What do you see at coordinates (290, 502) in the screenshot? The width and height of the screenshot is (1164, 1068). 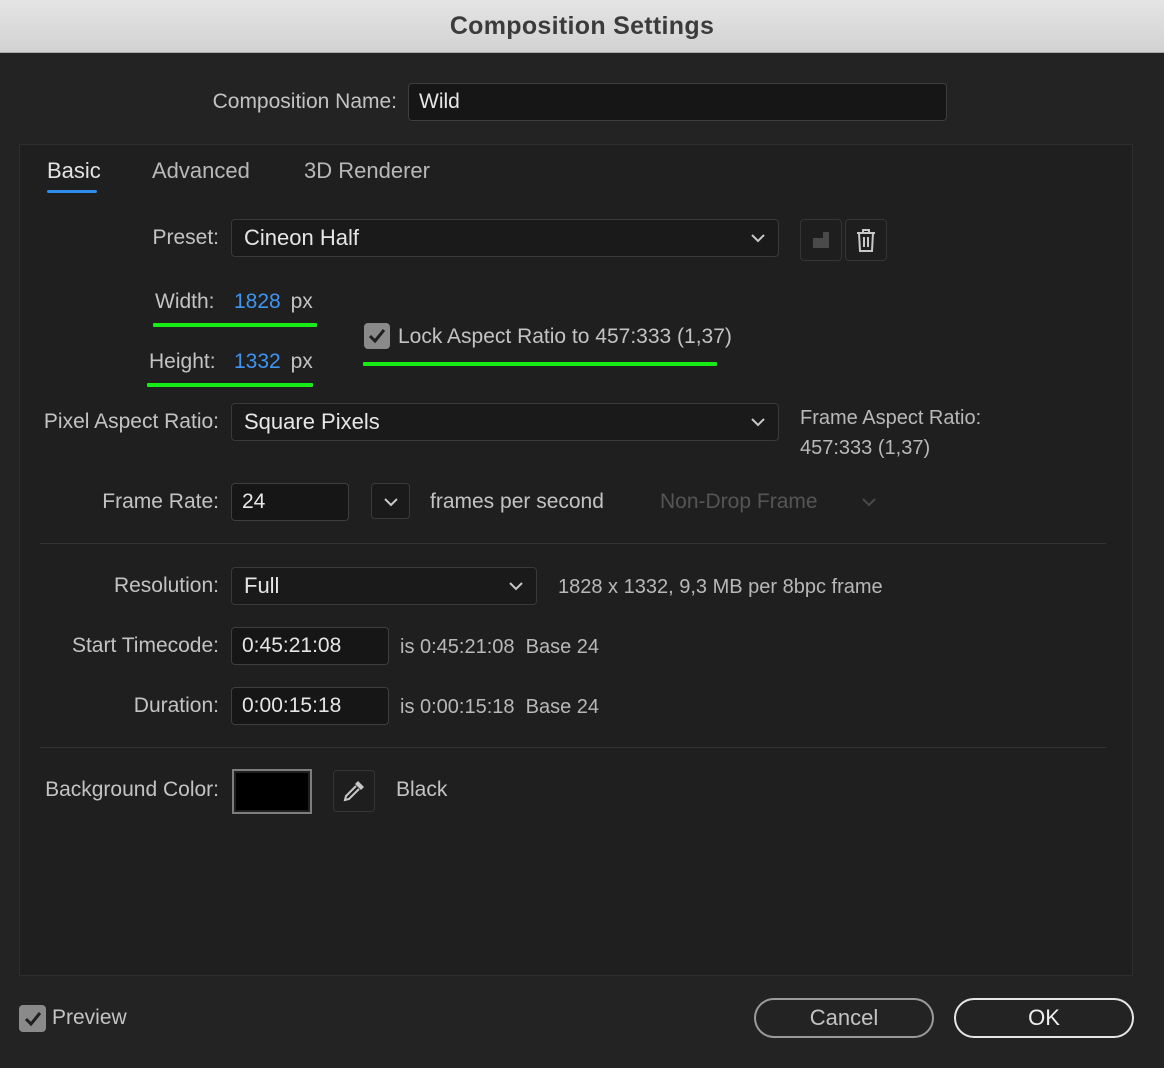 I see `frame-rate-input: 24` at bounding box center [290, 502].